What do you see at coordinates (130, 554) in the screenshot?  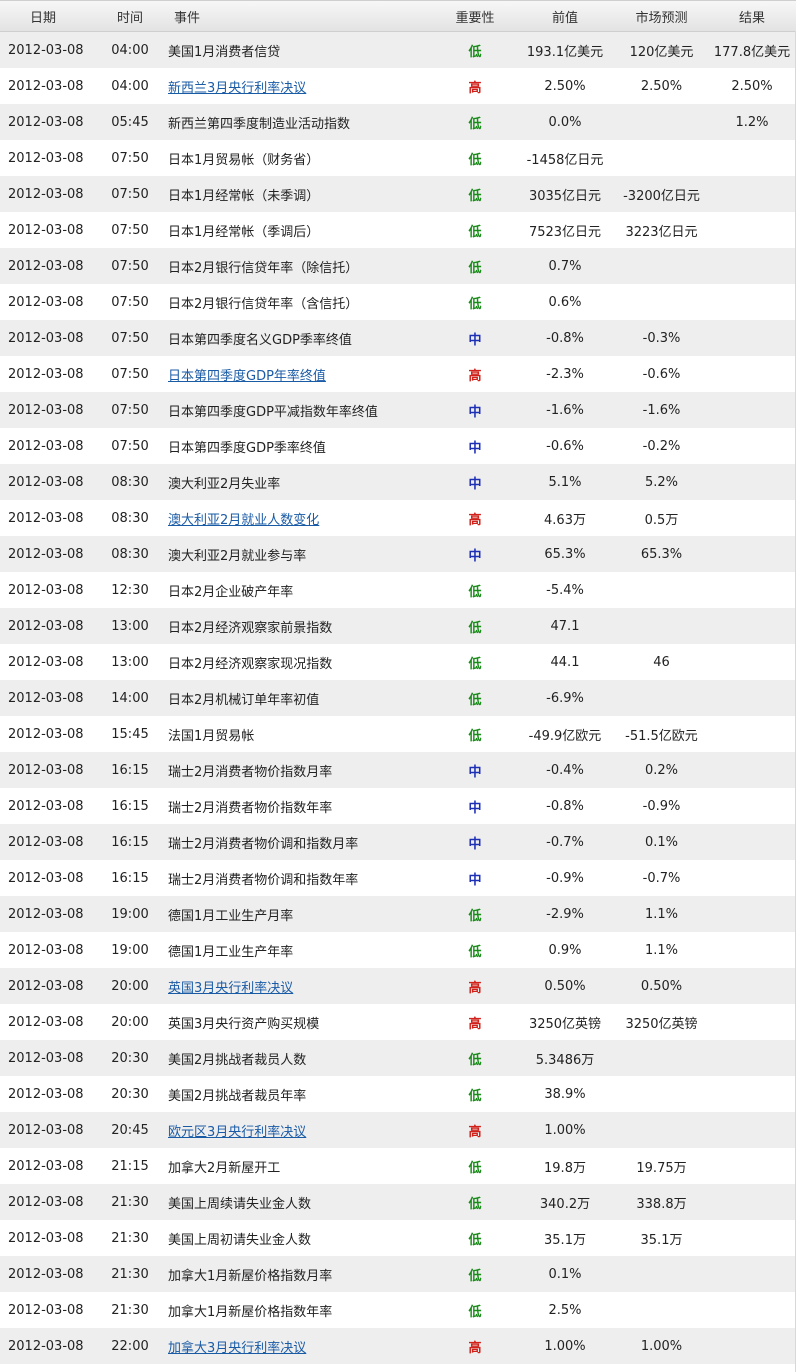 I see `row-time: 08:30` at bounding box center [130, 554].